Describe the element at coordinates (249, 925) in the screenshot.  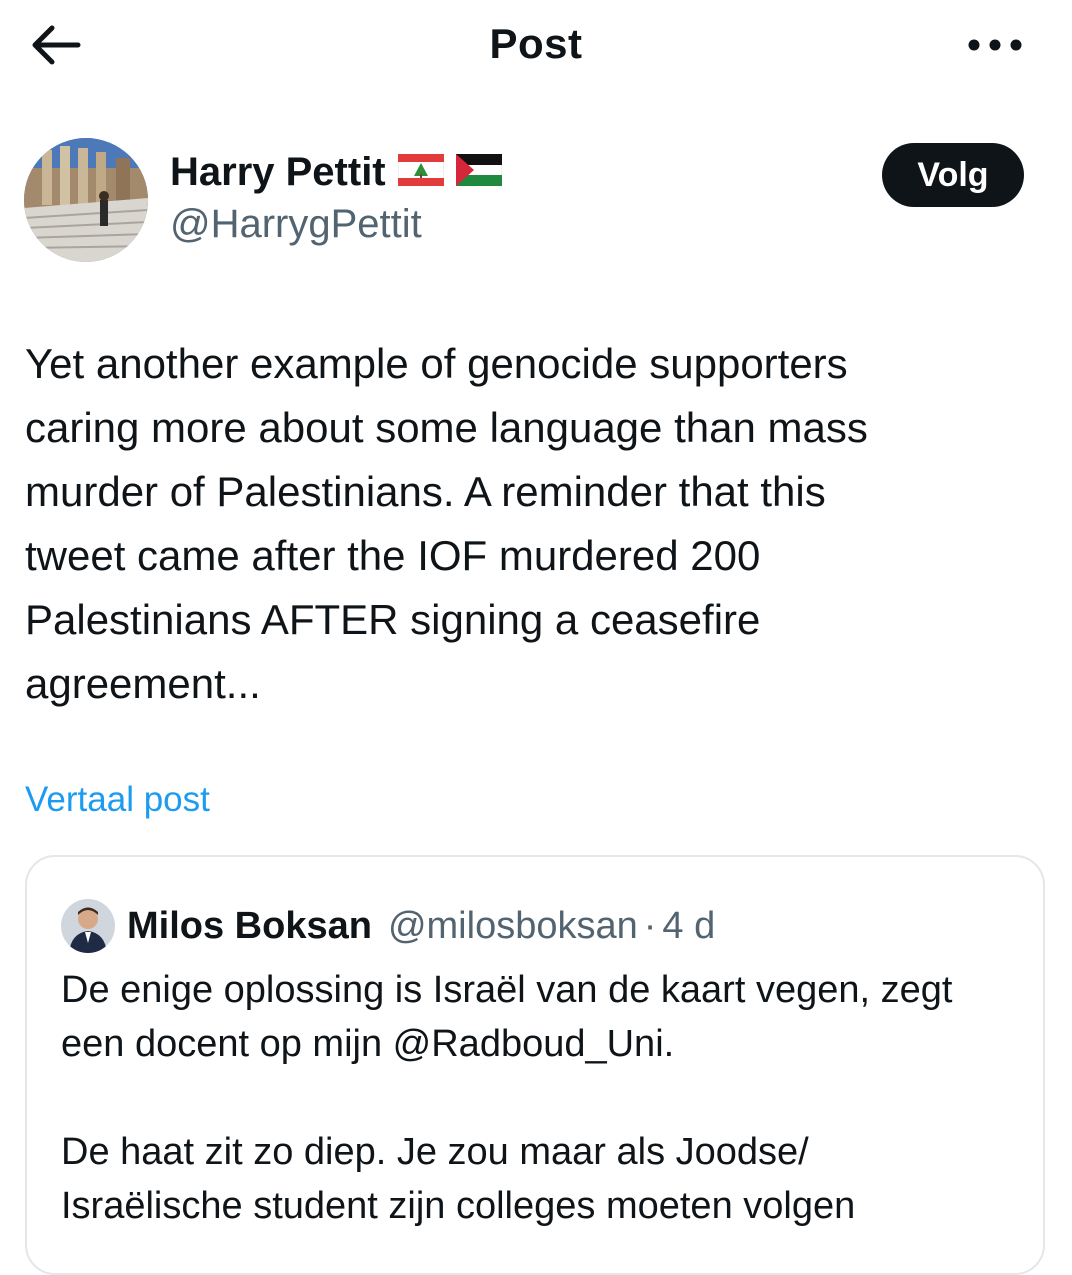
I see `quoted-display-name: Milos Boksan` at that location.